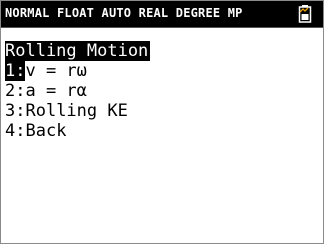 This screenshot has width=324, height=244. I want to click on menu-item-rolling-ke: 3:Rolling KE, so click(77, 111).